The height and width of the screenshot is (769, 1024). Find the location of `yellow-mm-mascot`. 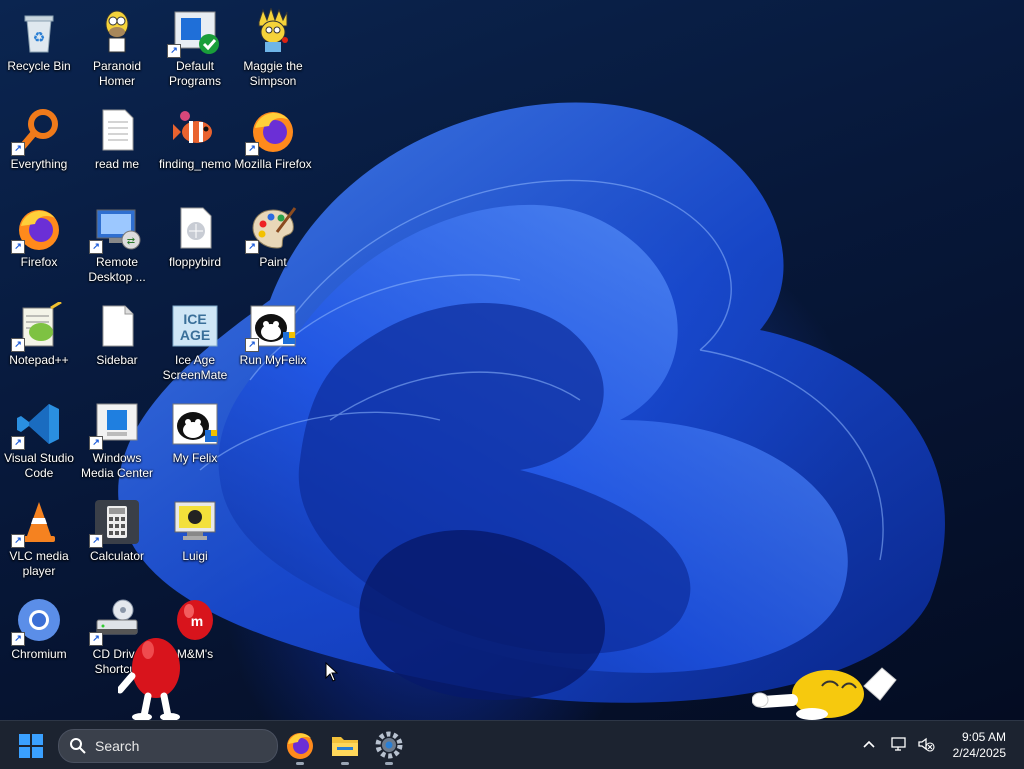

yellow-mm-mascot is located at coordinates (825, 690).